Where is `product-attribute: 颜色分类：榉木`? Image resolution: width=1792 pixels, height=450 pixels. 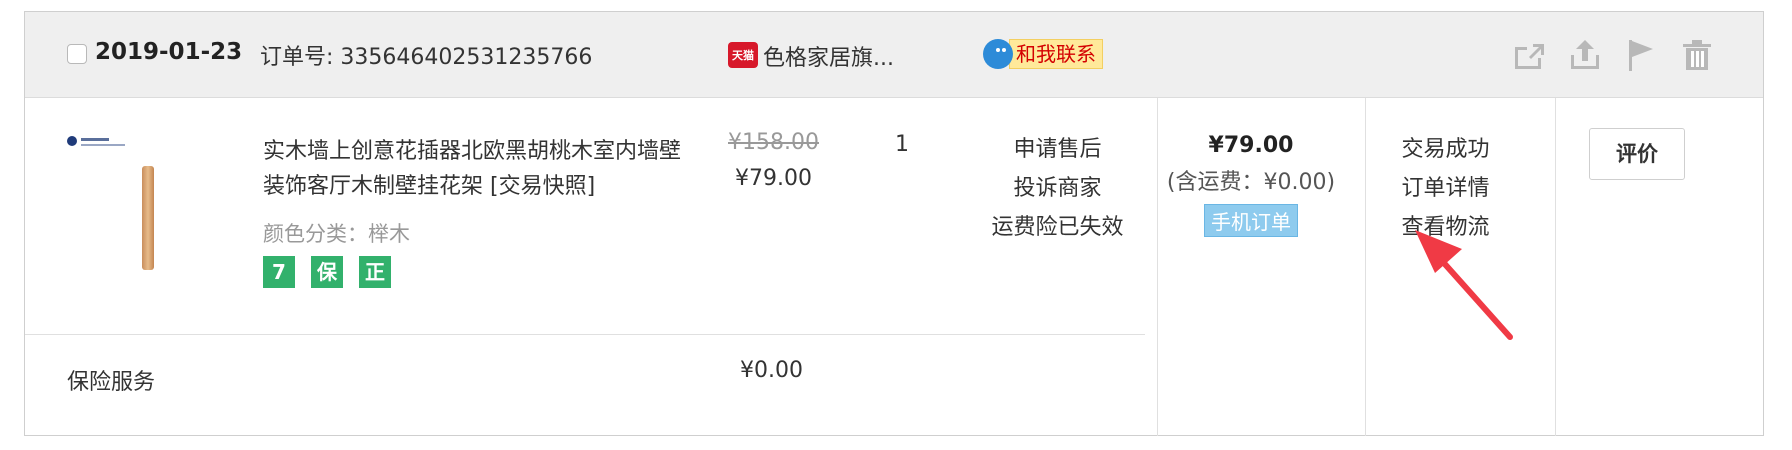 product-attribute: 颜色分类：榉木 is located at coordinates (336, 234).